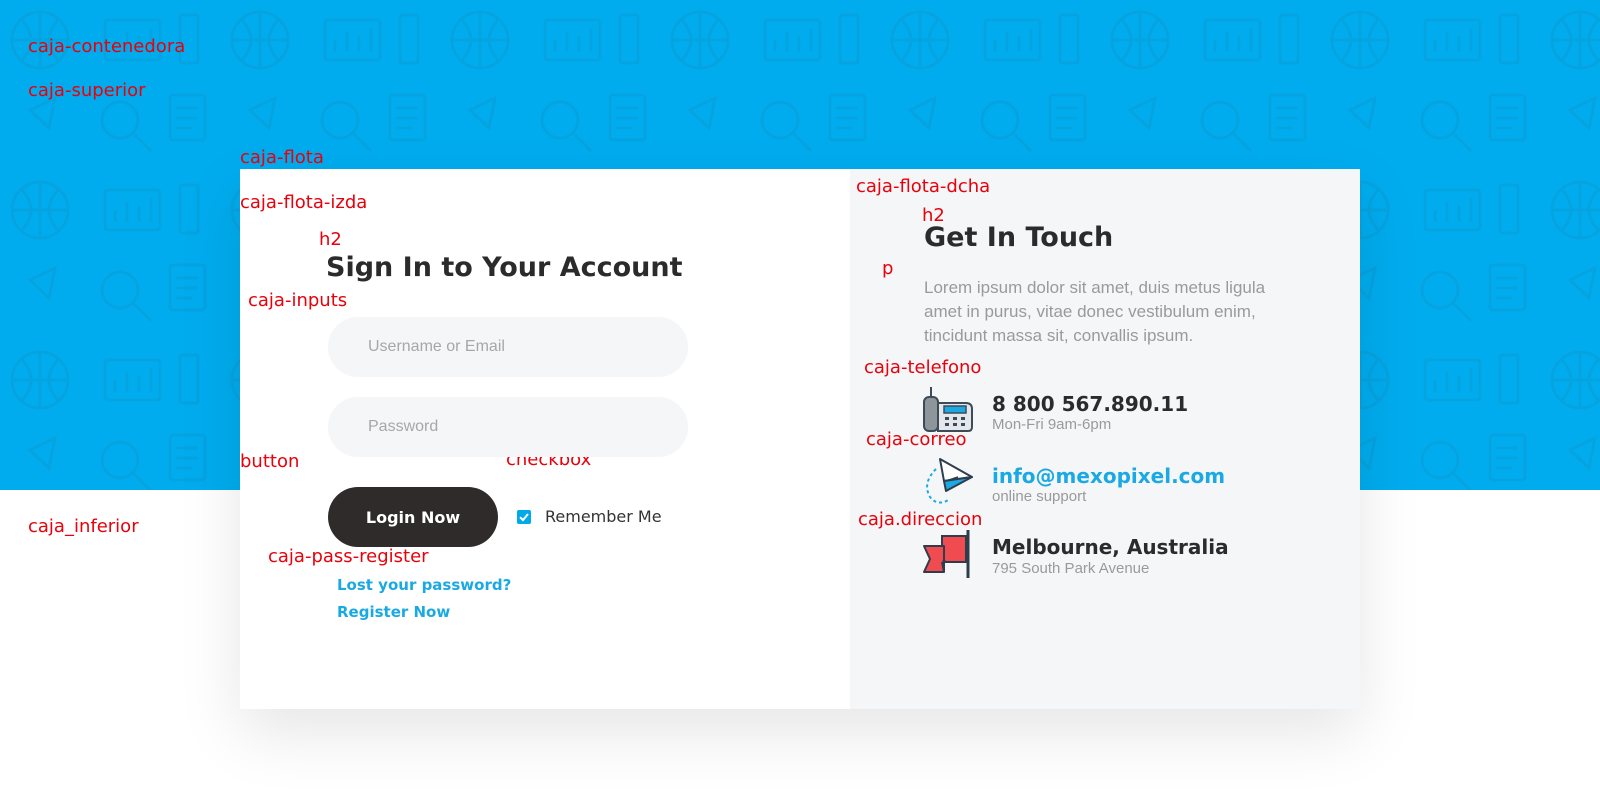 The width and height of the screenshot is (1600, 810). I want to click on phone-number: 8 800 567.890.11, so click(1090, 404).